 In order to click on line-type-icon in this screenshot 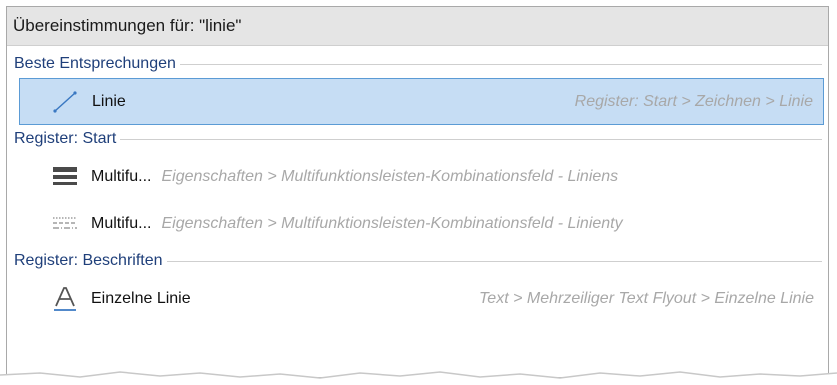, I will do `click(65, 224)`.